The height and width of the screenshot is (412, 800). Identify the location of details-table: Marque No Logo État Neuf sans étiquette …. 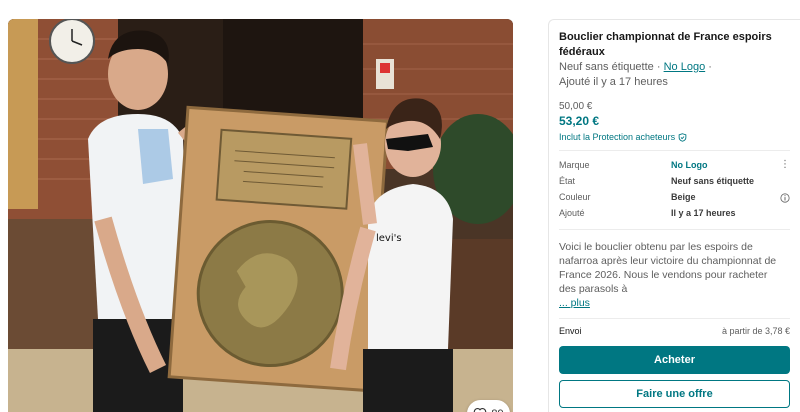
(674, 186).